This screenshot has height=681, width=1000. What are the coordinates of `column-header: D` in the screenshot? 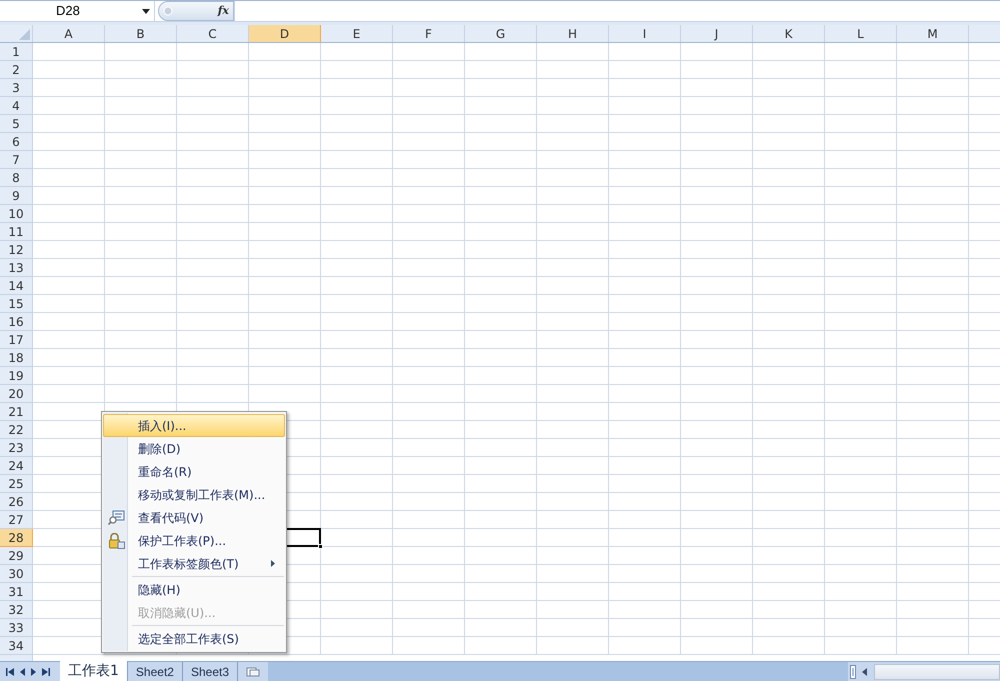 It's located at (285, 33).